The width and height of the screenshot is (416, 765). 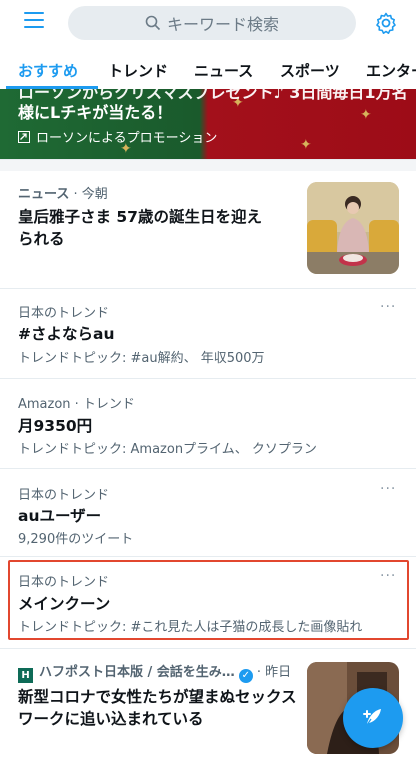 What do you see at coordinates (391, 70) in the screenshot?
I see `tab-entertainment: エンター` at bounding box center [391, 70].